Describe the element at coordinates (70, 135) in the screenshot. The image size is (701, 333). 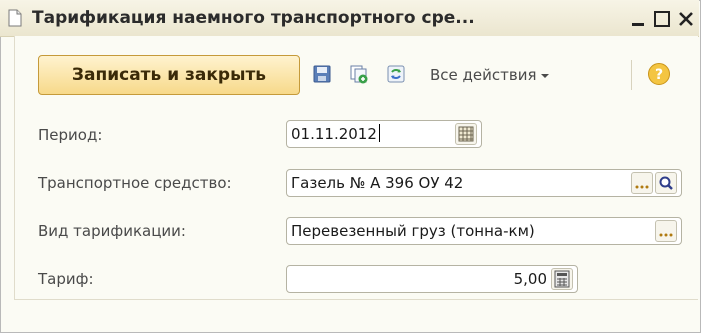
I see `period-label: Период:` at that location.